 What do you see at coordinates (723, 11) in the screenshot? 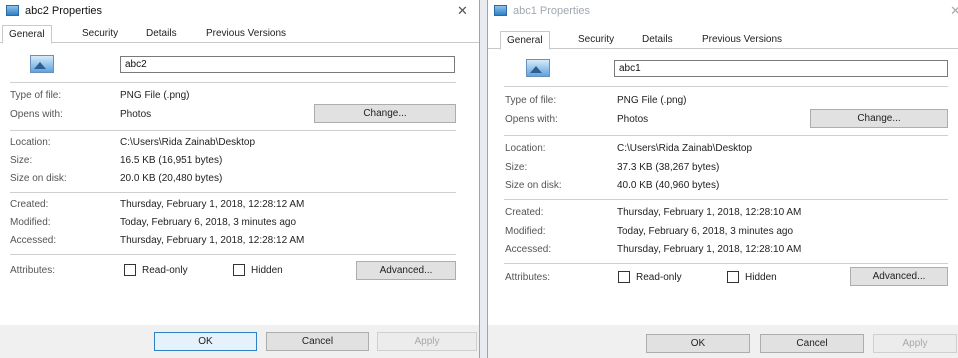
I see `title-bar: abc1 Properties ✕` at bounding box center [723, 11].